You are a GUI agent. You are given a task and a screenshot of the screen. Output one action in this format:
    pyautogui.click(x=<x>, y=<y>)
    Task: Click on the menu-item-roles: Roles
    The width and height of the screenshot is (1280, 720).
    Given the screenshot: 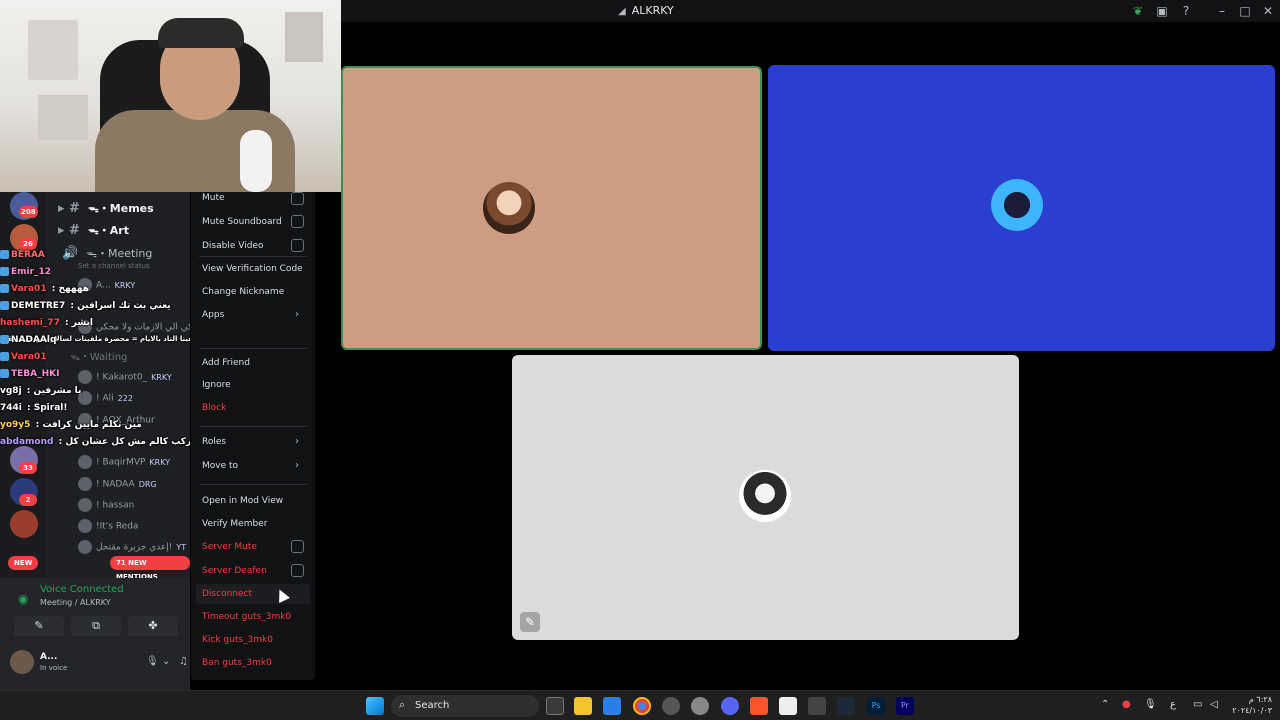 What is the action you would take?
    pyautogui.click(x=214, y=442)
    